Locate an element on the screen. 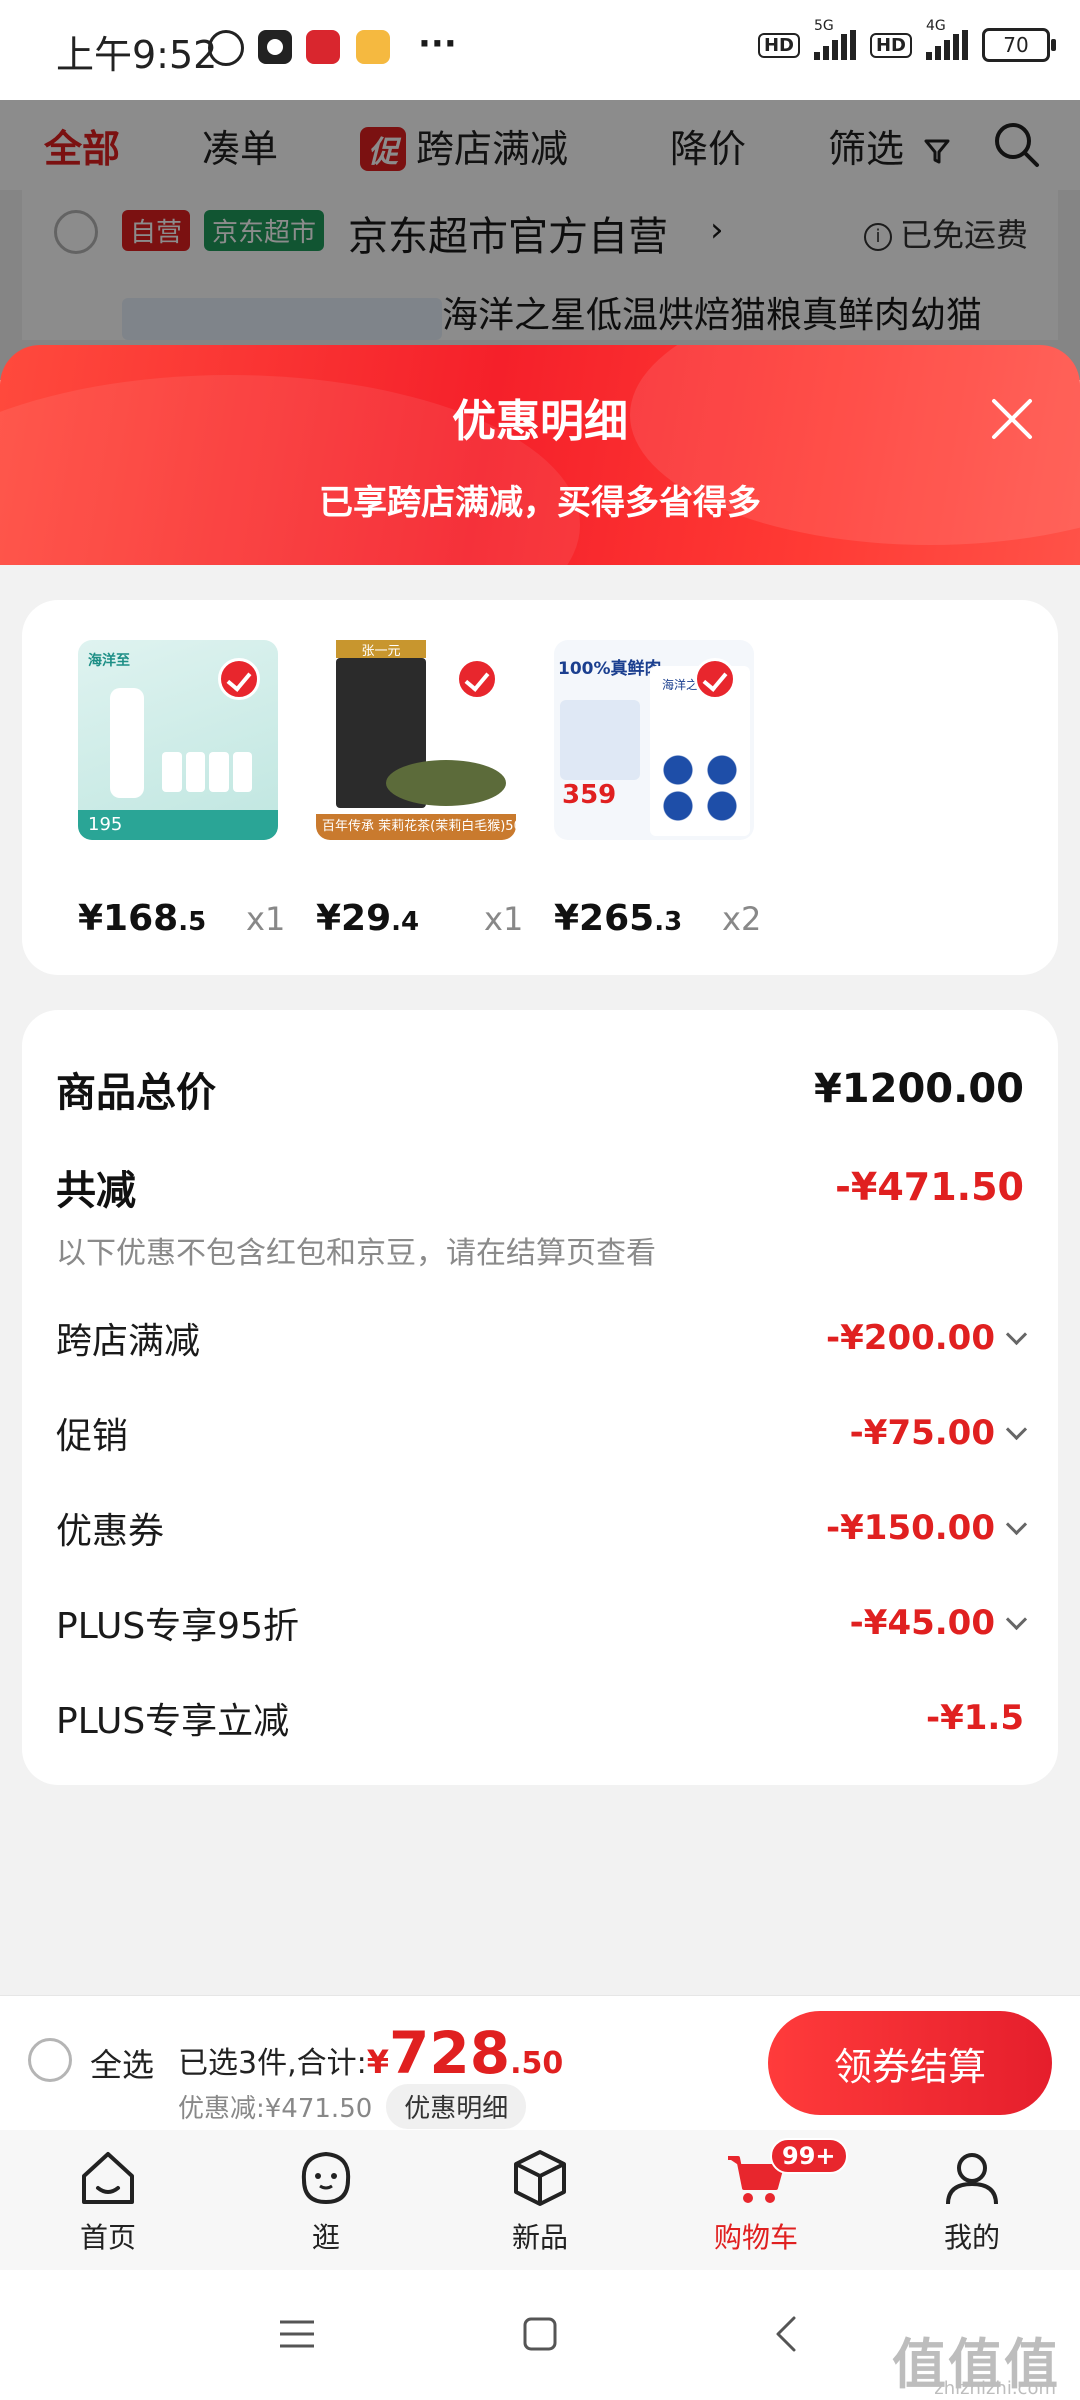 The height and width of the screenshot is (2400, 1080). home-icon is located at coordinates (108, 2178).